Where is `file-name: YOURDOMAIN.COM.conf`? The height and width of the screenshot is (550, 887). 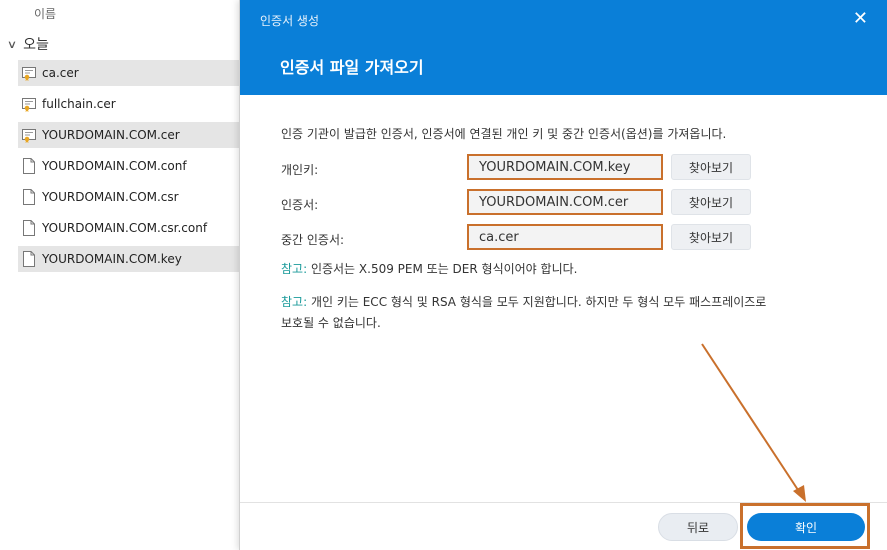 file-name: YOURDOMAIN.COM.conf is located at coordinates (114, 166).